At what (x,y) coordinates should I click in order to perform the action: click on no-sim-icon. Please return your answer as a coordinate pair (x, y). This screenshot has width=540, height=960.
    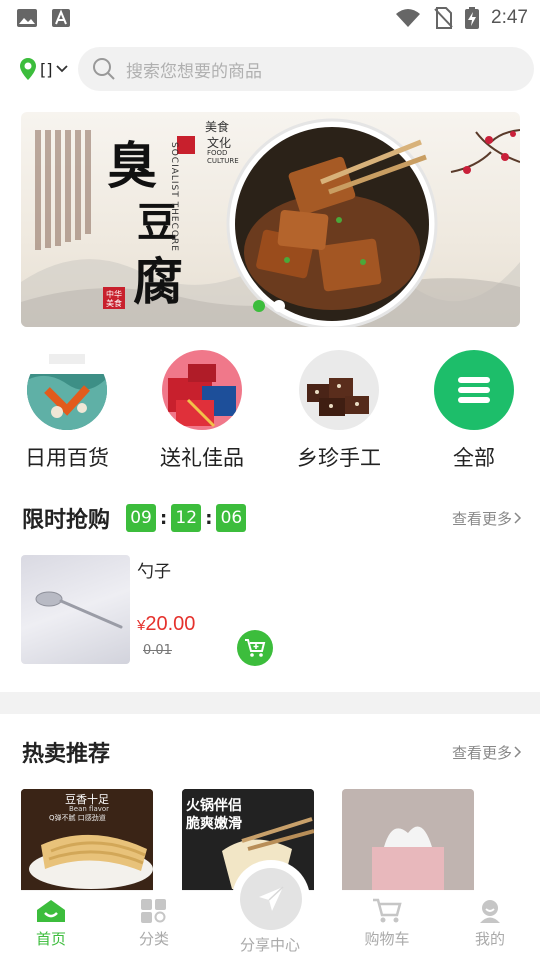
    Looking at the image, I should click on (443, 18).